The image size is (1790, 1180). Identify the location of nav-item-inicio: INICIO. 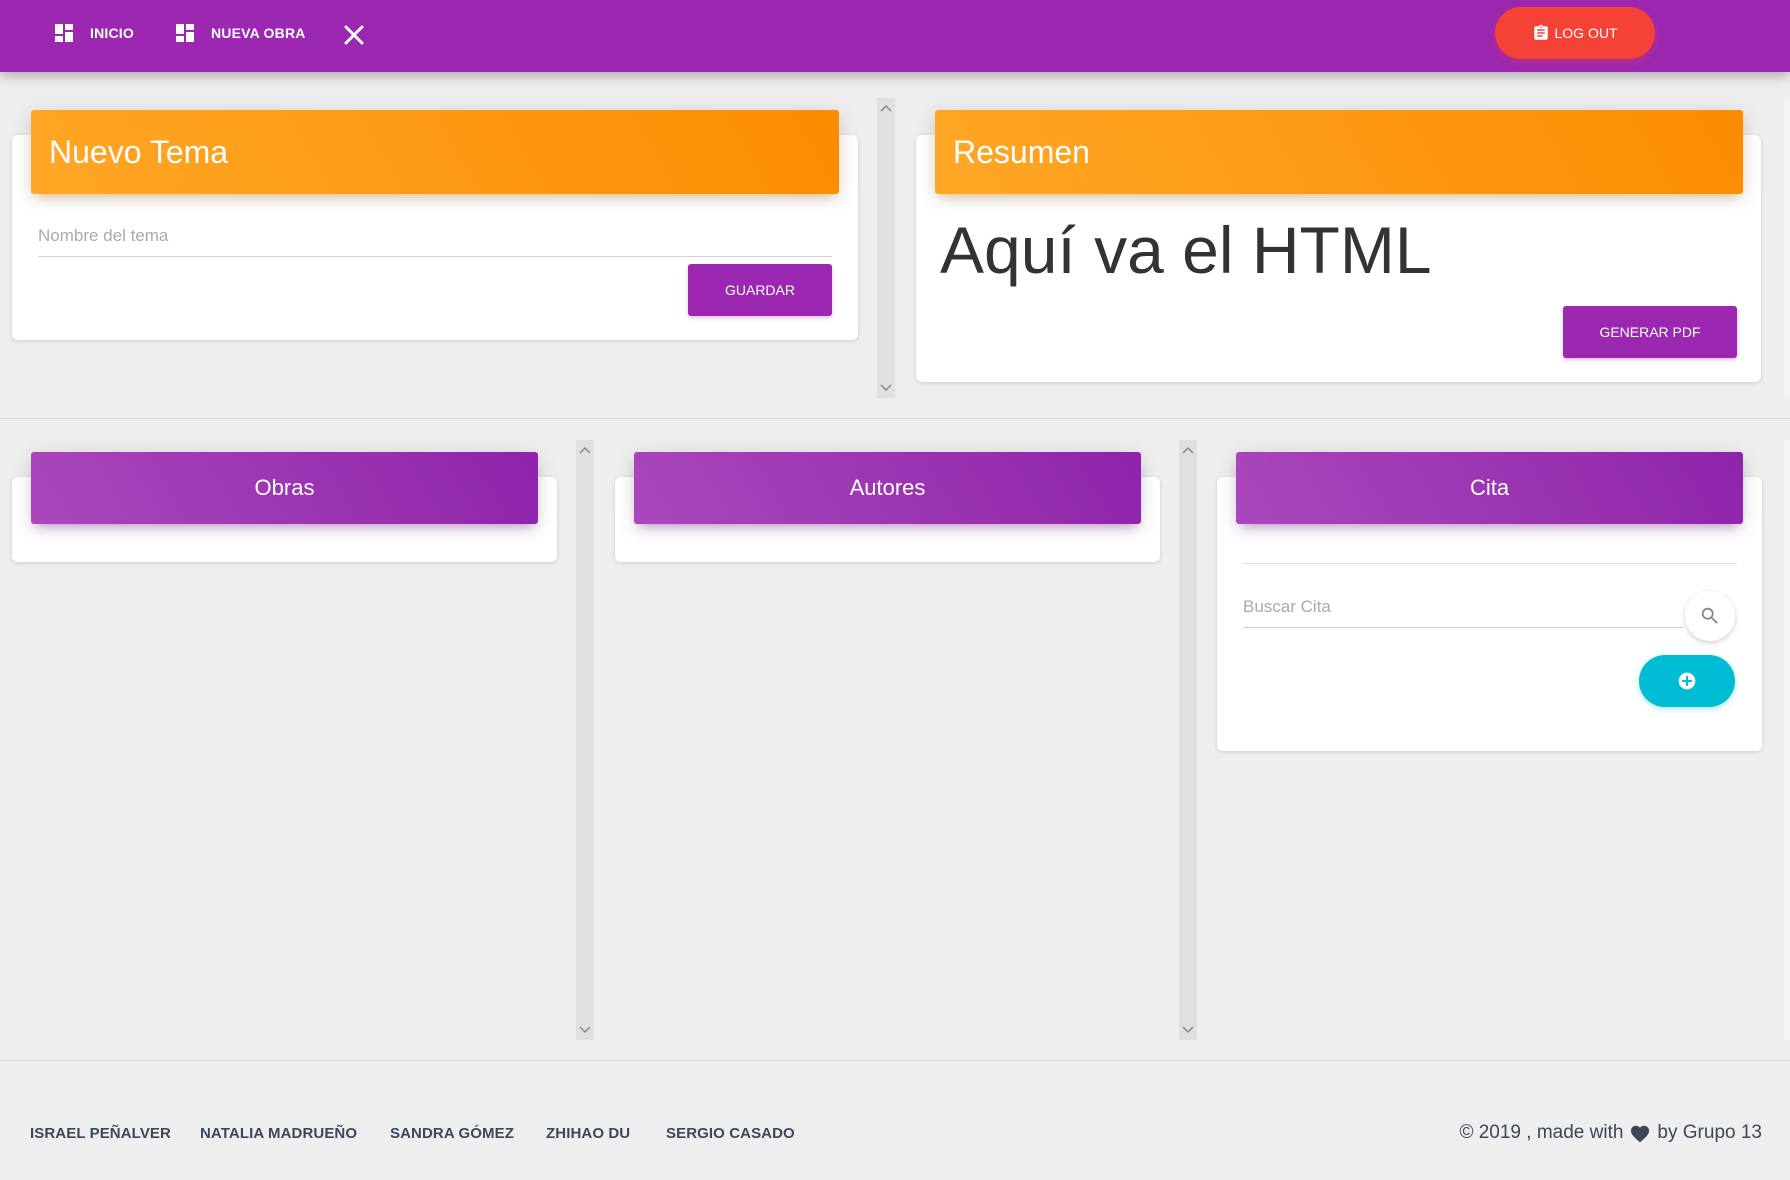
(93, 33).